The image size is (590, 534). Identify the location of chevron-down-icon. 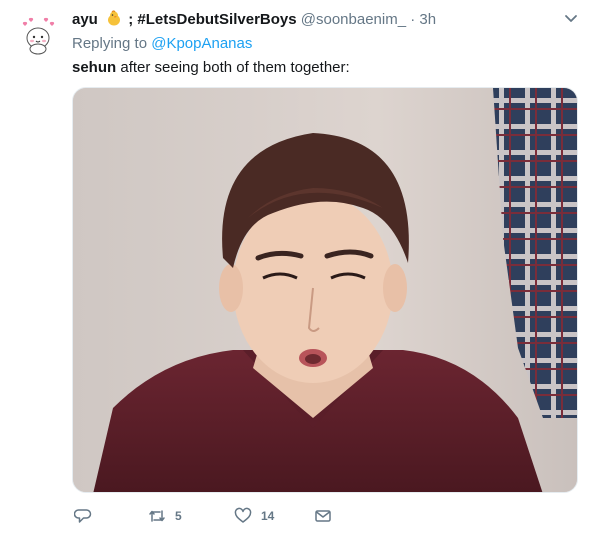
(571, 19).